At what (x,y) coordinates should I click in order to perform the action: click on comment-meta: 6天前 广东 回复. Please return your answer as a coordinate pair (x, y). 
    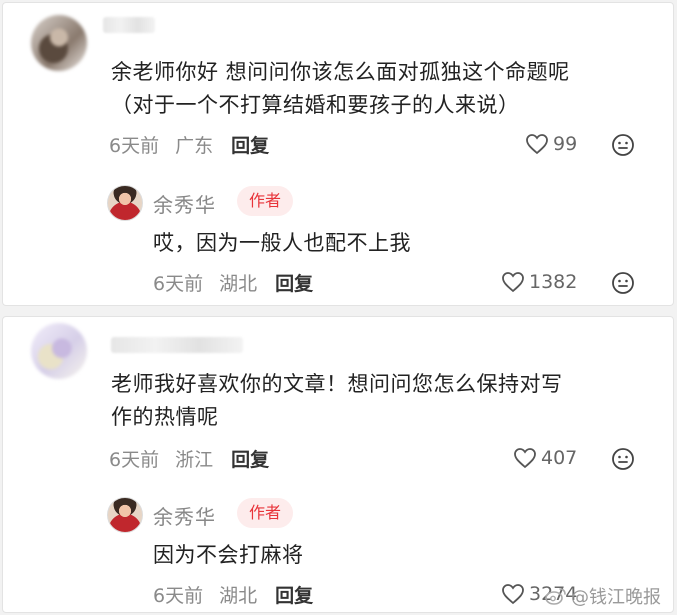
    Looking at the image, I should click on (197, 144).